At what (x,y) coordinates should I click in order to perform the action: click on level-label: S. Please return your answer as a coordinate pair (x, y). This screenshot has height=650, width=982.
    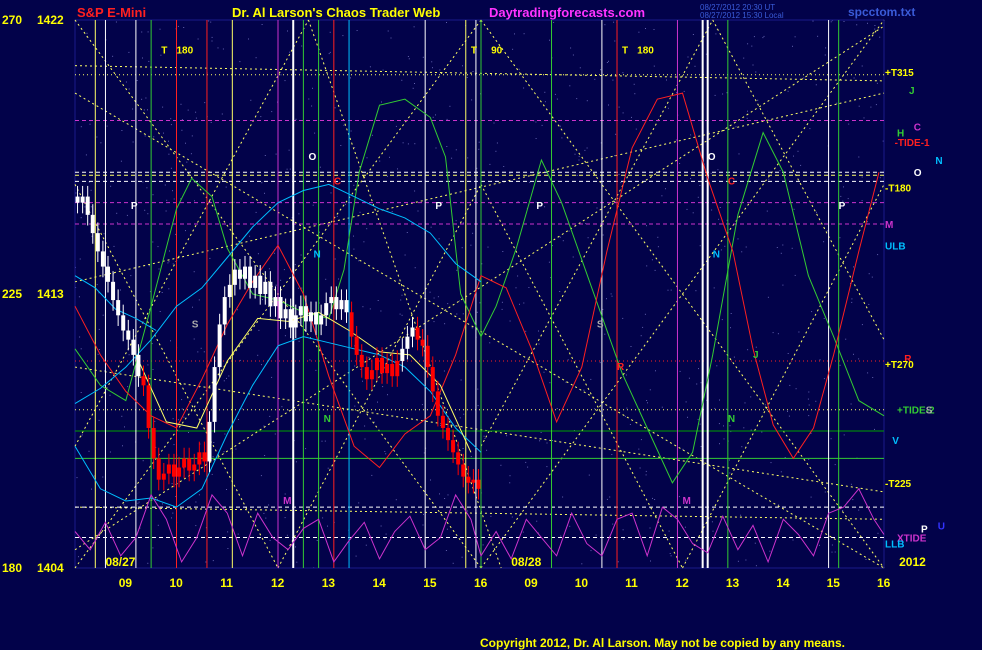
    Looking at the image, I should click on (929, 411).